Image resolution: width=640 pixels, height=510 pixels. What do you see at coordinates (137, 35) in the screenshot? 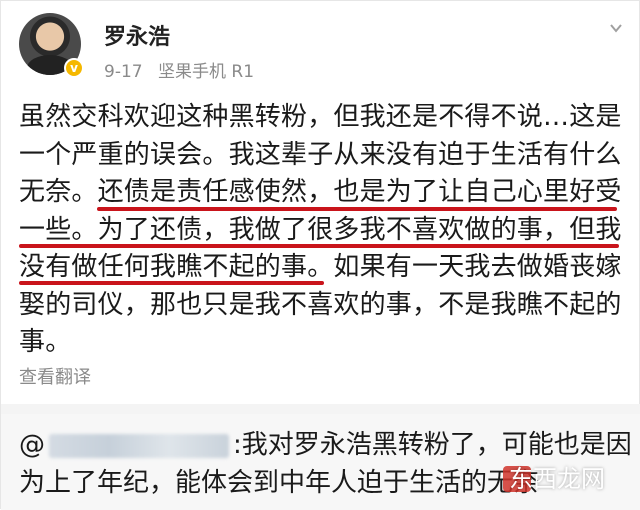
I see `author-name: 罗永浩` at bounding box center [137, 35].